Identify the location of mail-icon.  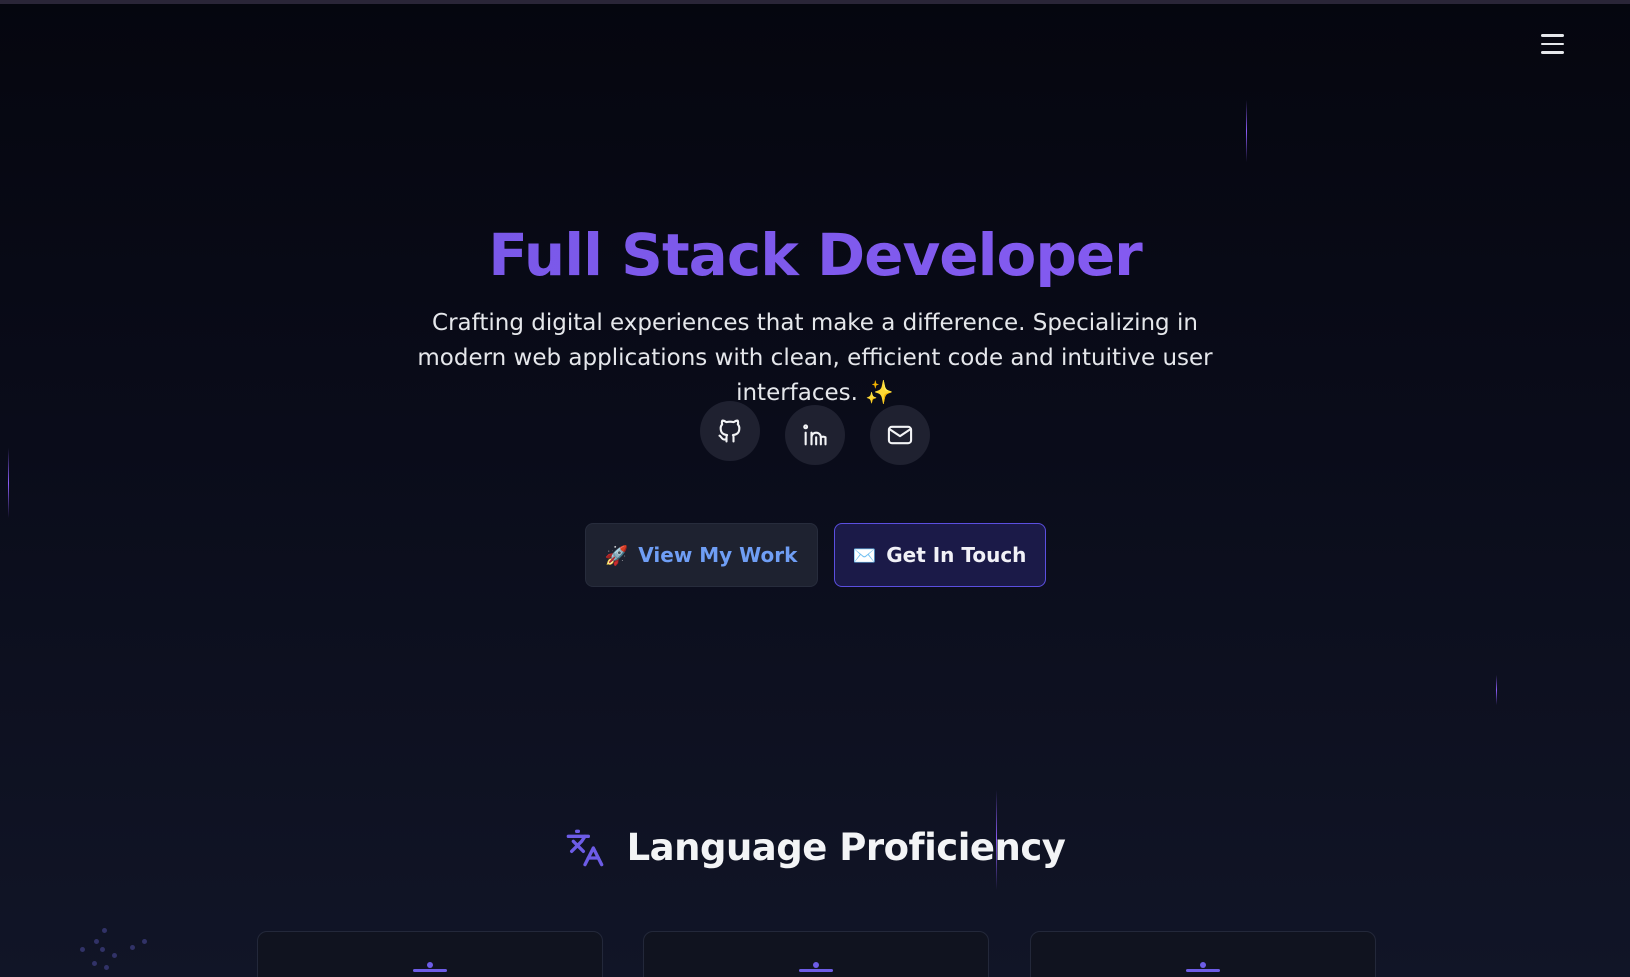
(900, 435).